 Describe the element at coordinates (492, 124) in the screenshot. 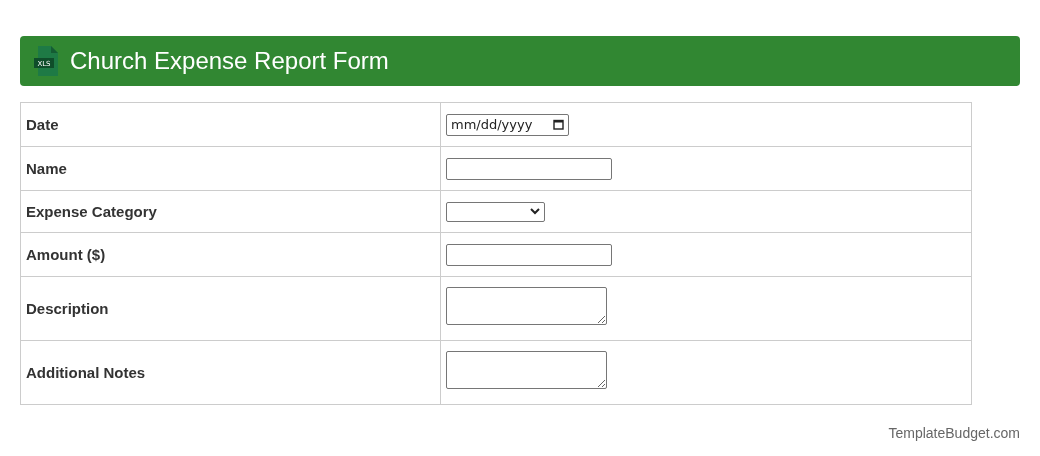

I see `date-placeholder: mm/dd/yyyy` at that location.